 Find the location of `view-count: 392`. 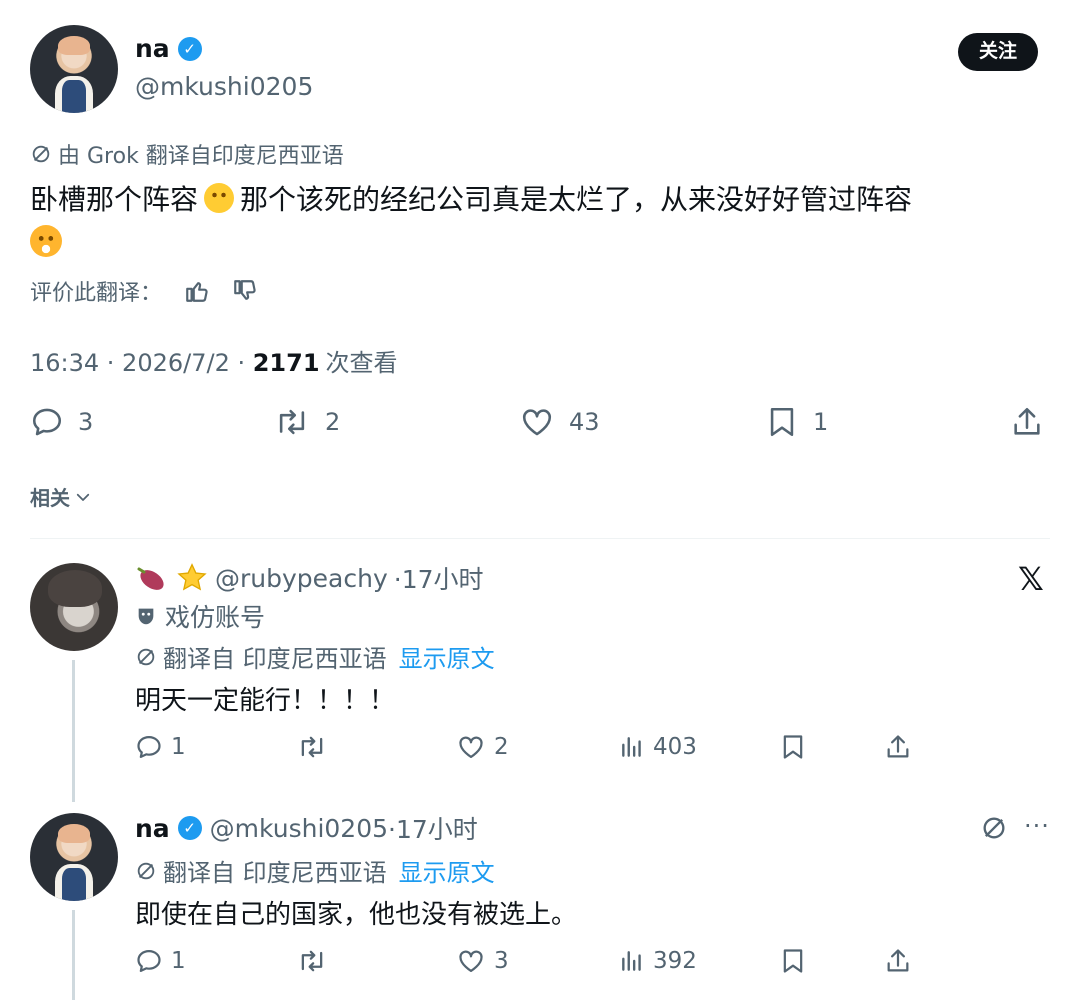

view-count: 392 is located at coordinates (675, 961).